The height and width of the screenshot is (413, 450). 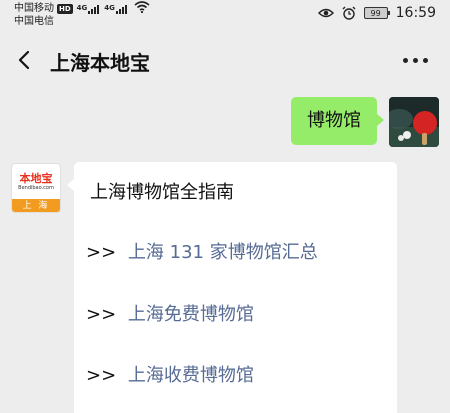 I want to click on list-item: >> 上海免费博物馆, so click(x=170, y=313).